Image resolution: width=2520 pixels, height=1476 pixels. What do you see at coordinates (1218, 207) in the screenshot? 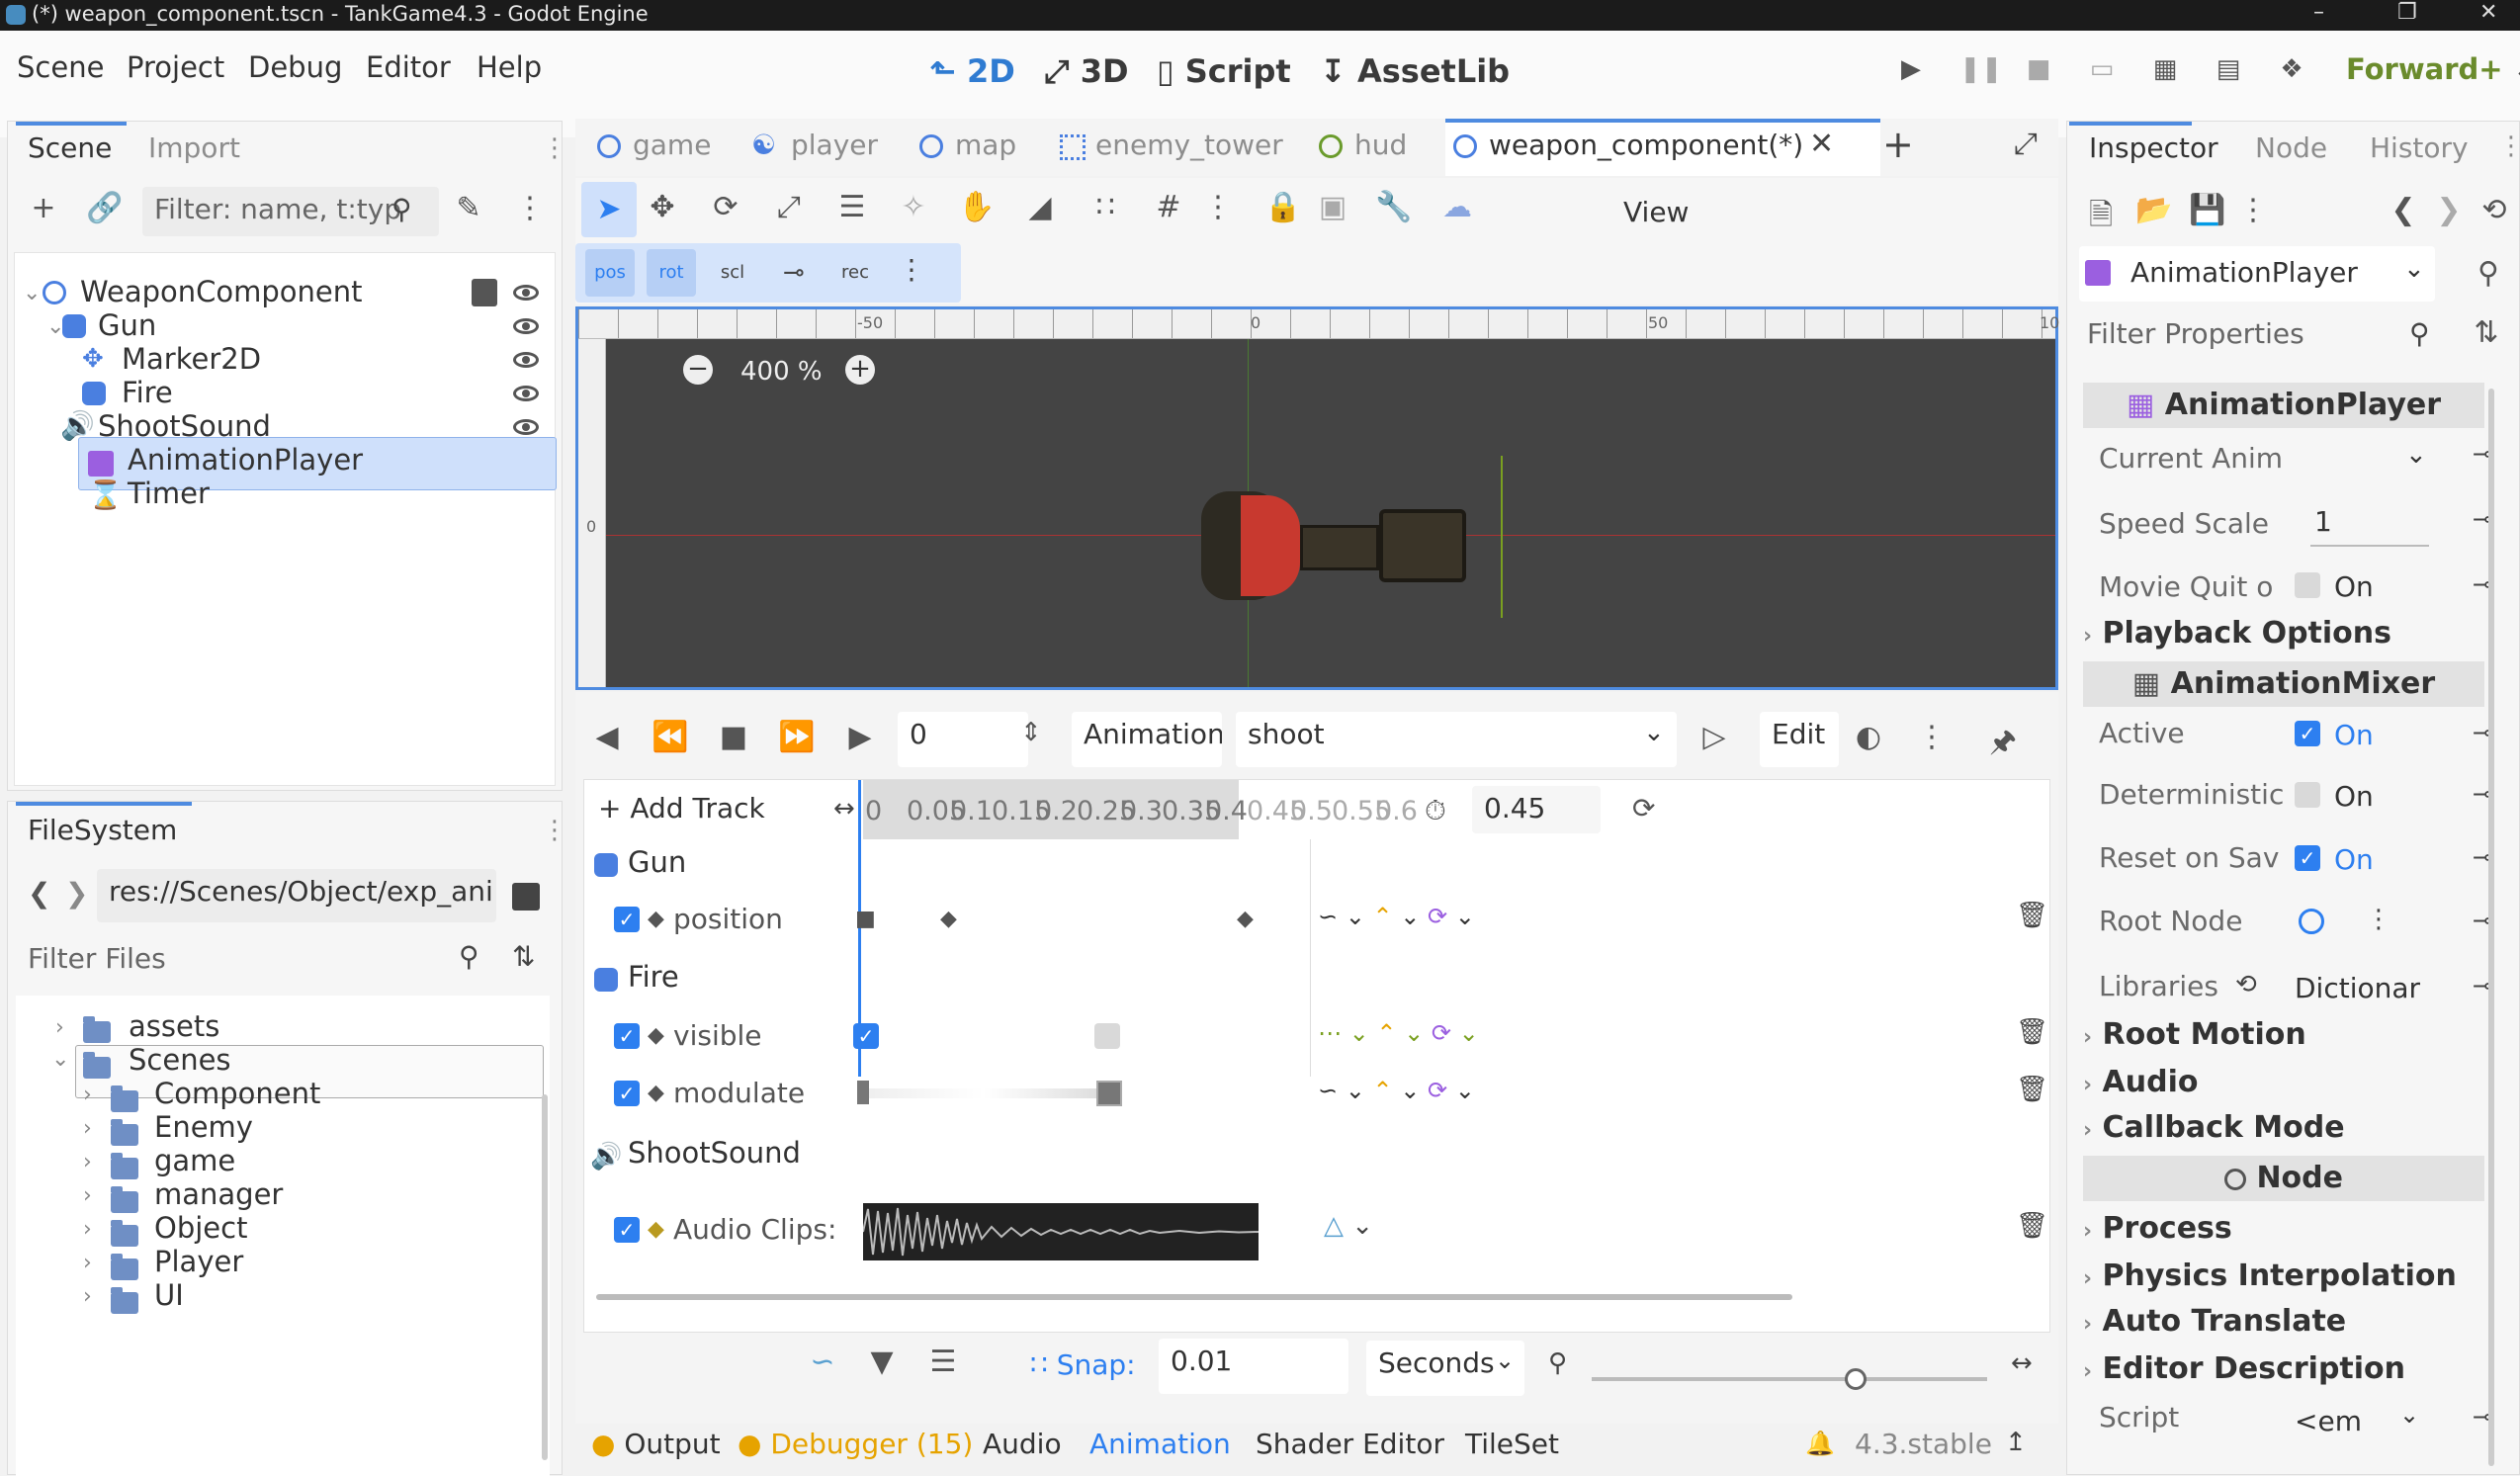
I see `snap-options-icon: ⋮` at bounding box center [1218, 207].